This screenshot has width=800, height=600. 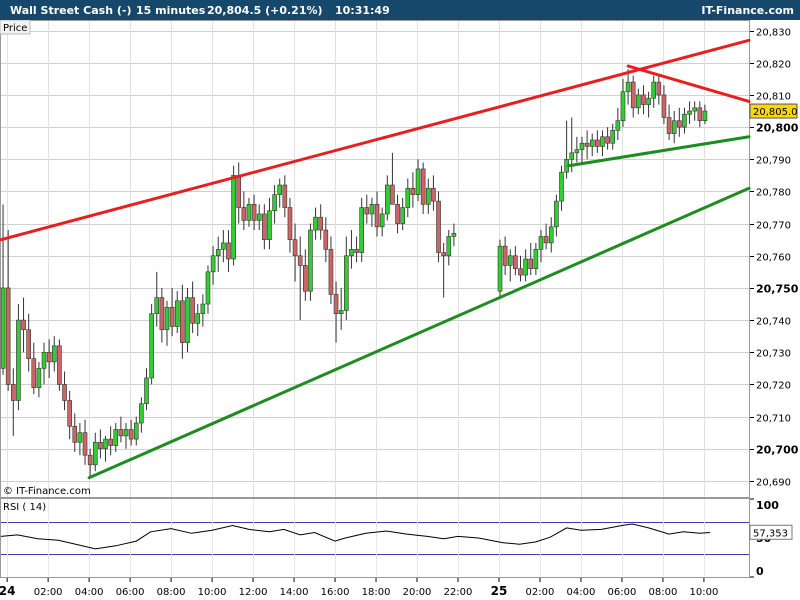 What do you see at coordinates (773, 161) in the screenshot?
I see `y-tick-label: 20,790` at bounding box center [773, 161].